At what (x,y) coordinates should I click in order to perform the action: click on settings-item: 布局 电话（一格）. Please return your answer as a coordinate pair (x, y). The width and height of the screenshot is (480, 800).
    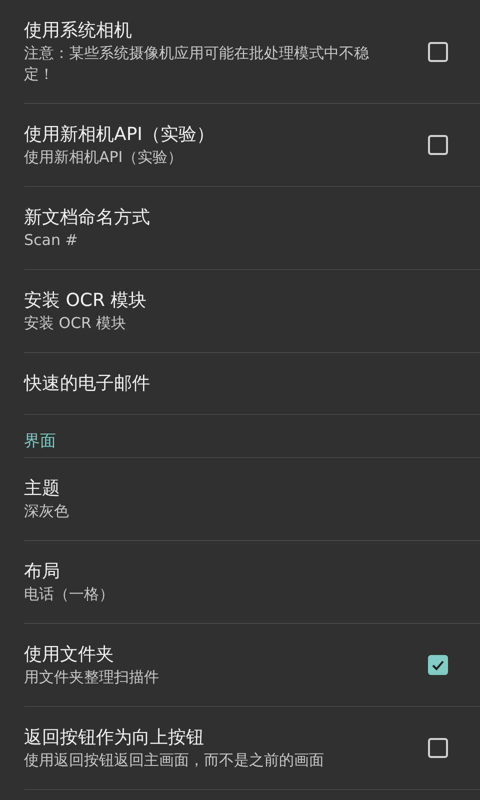
    Looking at the image, I should click on (252, 582).